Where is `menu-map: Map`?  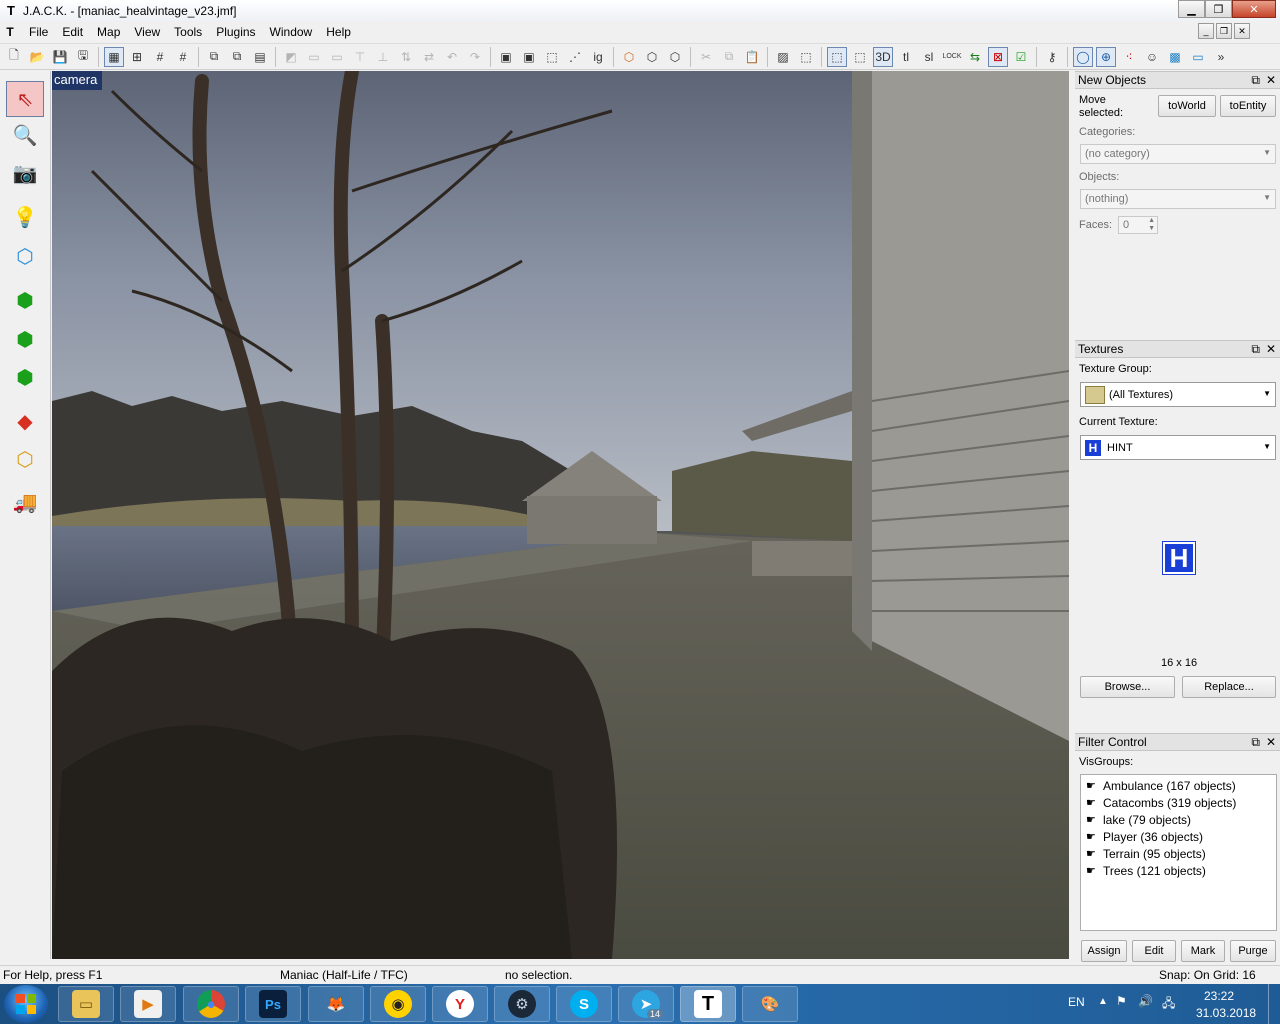
menu-map: Map is located at coordinates (108, 32).